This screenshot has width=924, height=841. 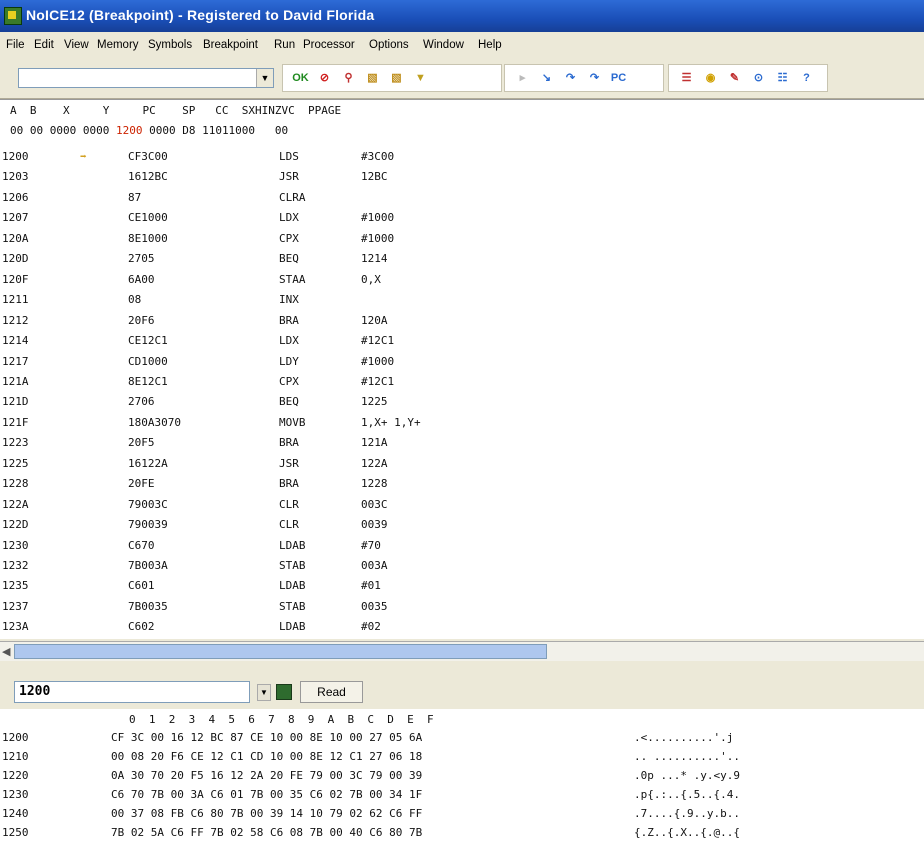 I want to click on step-over-button: ↷, so click(x=570, y=78).